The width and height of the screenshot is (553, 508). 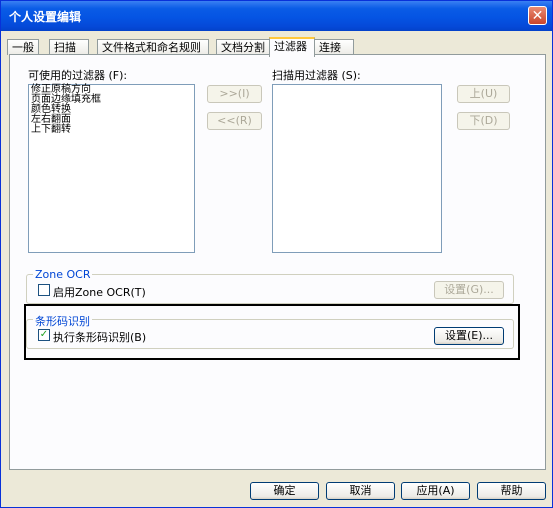 What do you see at coordinates (357, 168) in the screenshot?
I see `scan-filters-list` at bounding box center [357, 168].